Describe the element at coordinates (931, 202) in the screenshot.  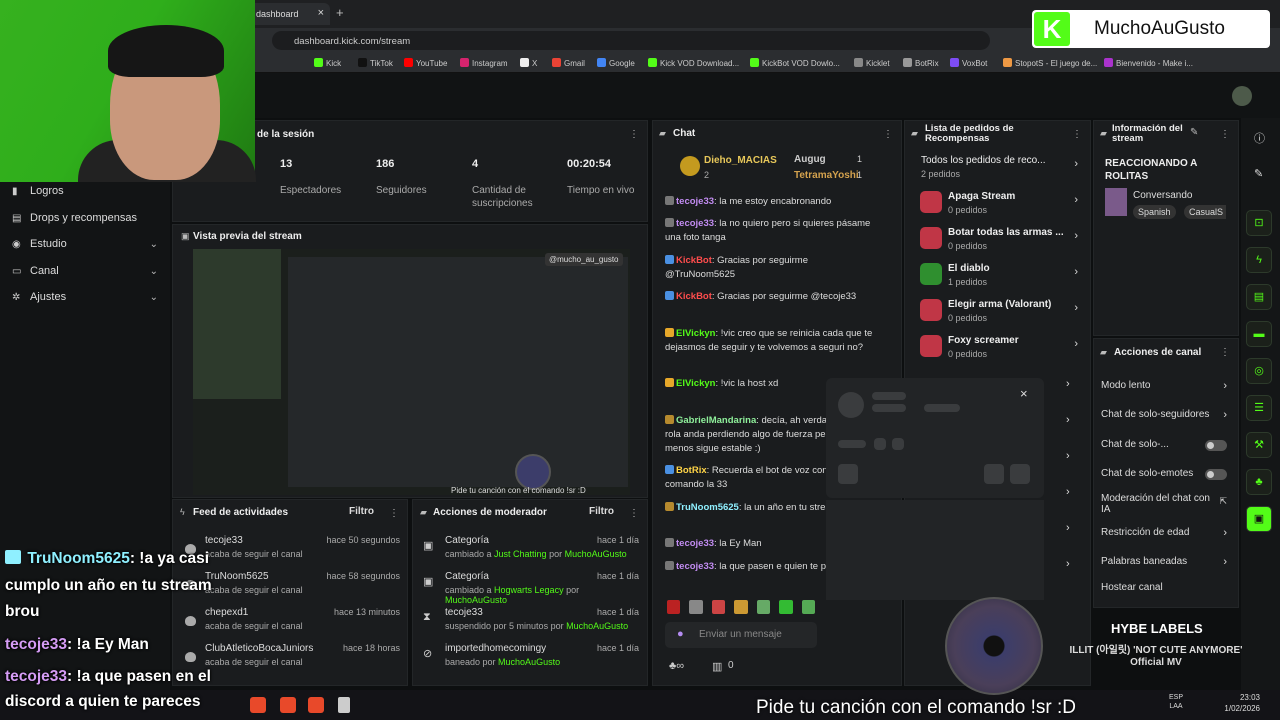
I see `reward-icon` at that location.